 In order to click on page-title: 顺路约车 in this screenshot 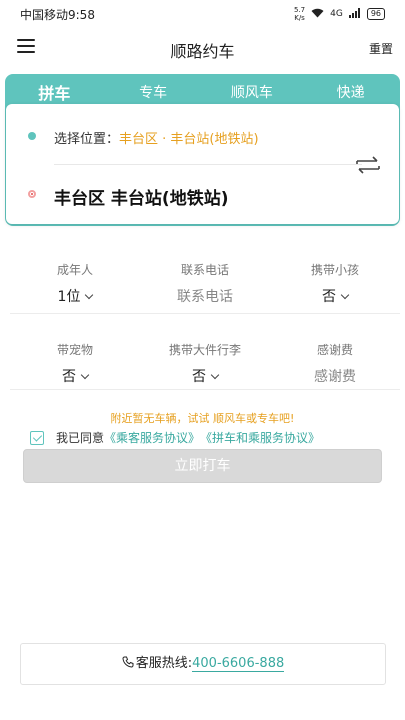, I will do `click(202, 51)`.